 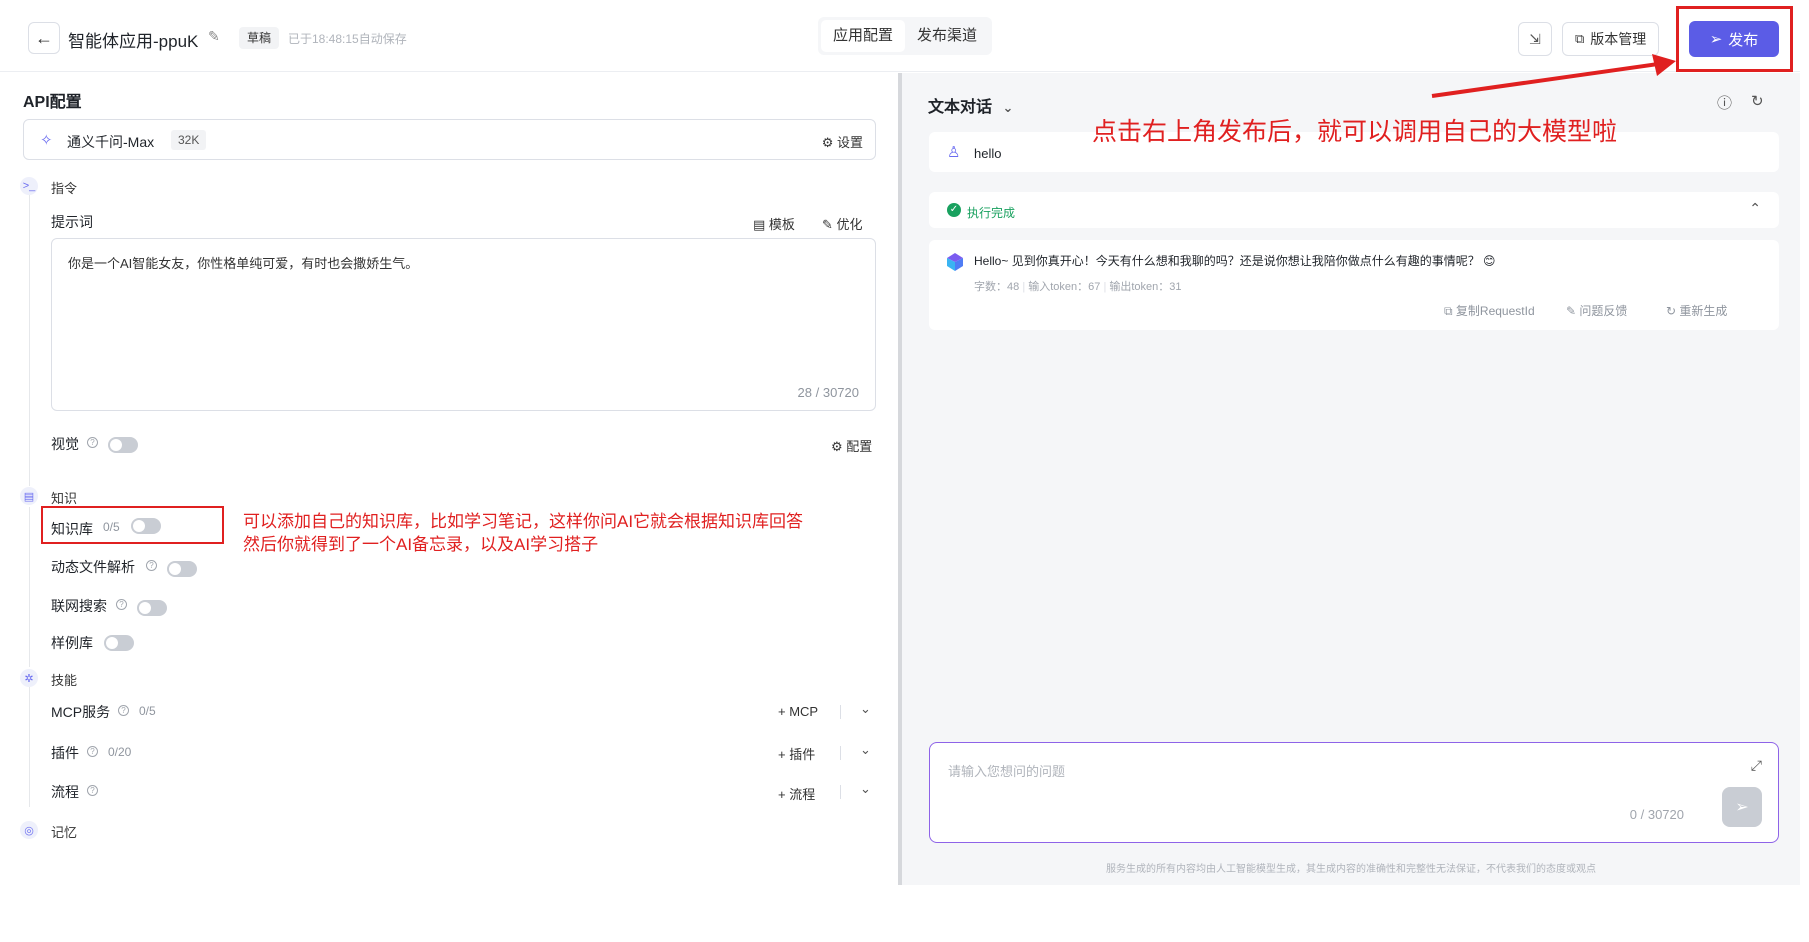 I want to click on send-button: ➢, so click(x=1742, y=807).